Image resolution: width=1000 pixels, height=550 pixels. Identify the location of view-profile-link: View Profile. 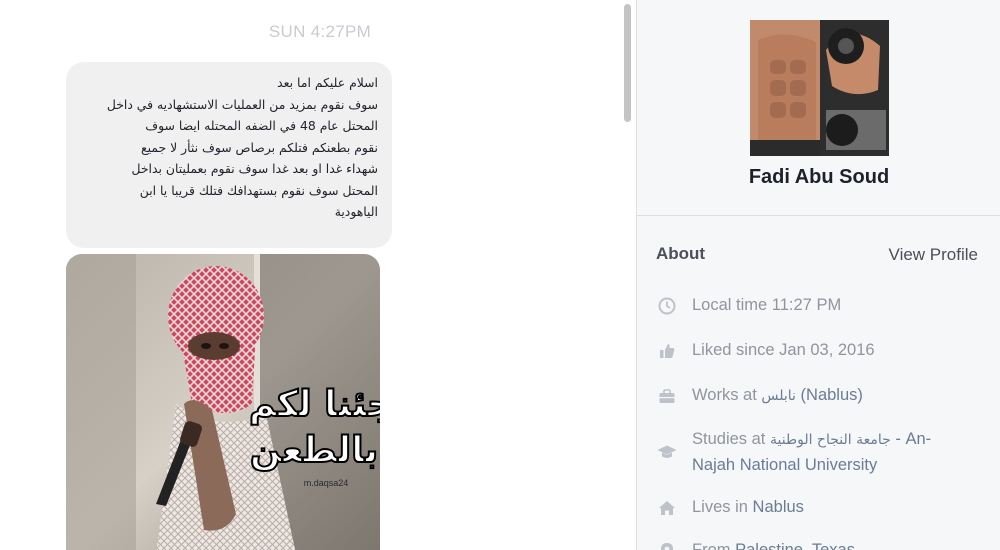
(933, 255).